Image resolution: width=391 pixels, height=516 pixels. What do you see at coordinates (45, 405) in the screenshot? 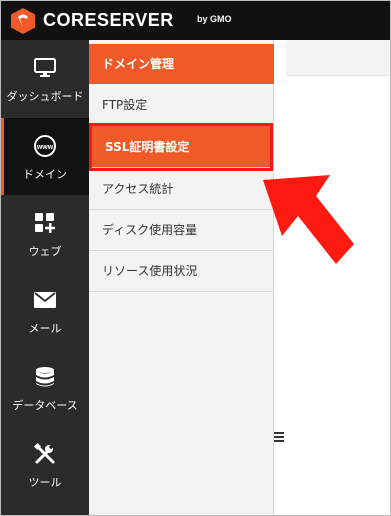
I see `nav-label: データベース` at bounding box center [45, 405].